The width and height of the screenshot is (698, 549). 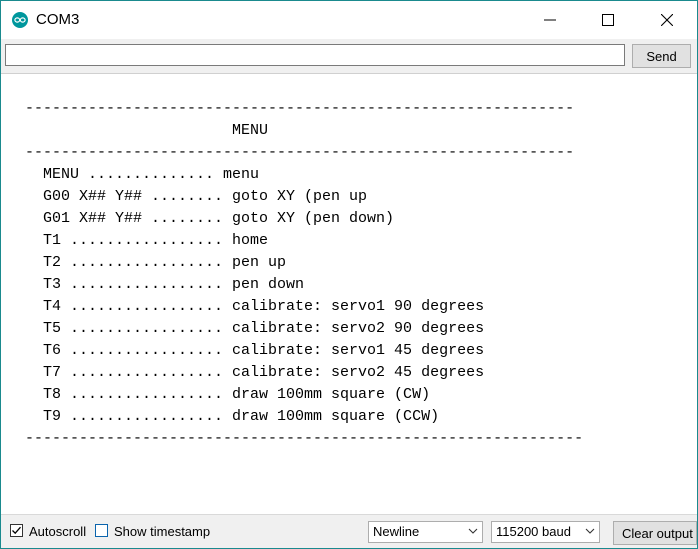 I want to click on window-title: COM3, so click(x=58, y=19).